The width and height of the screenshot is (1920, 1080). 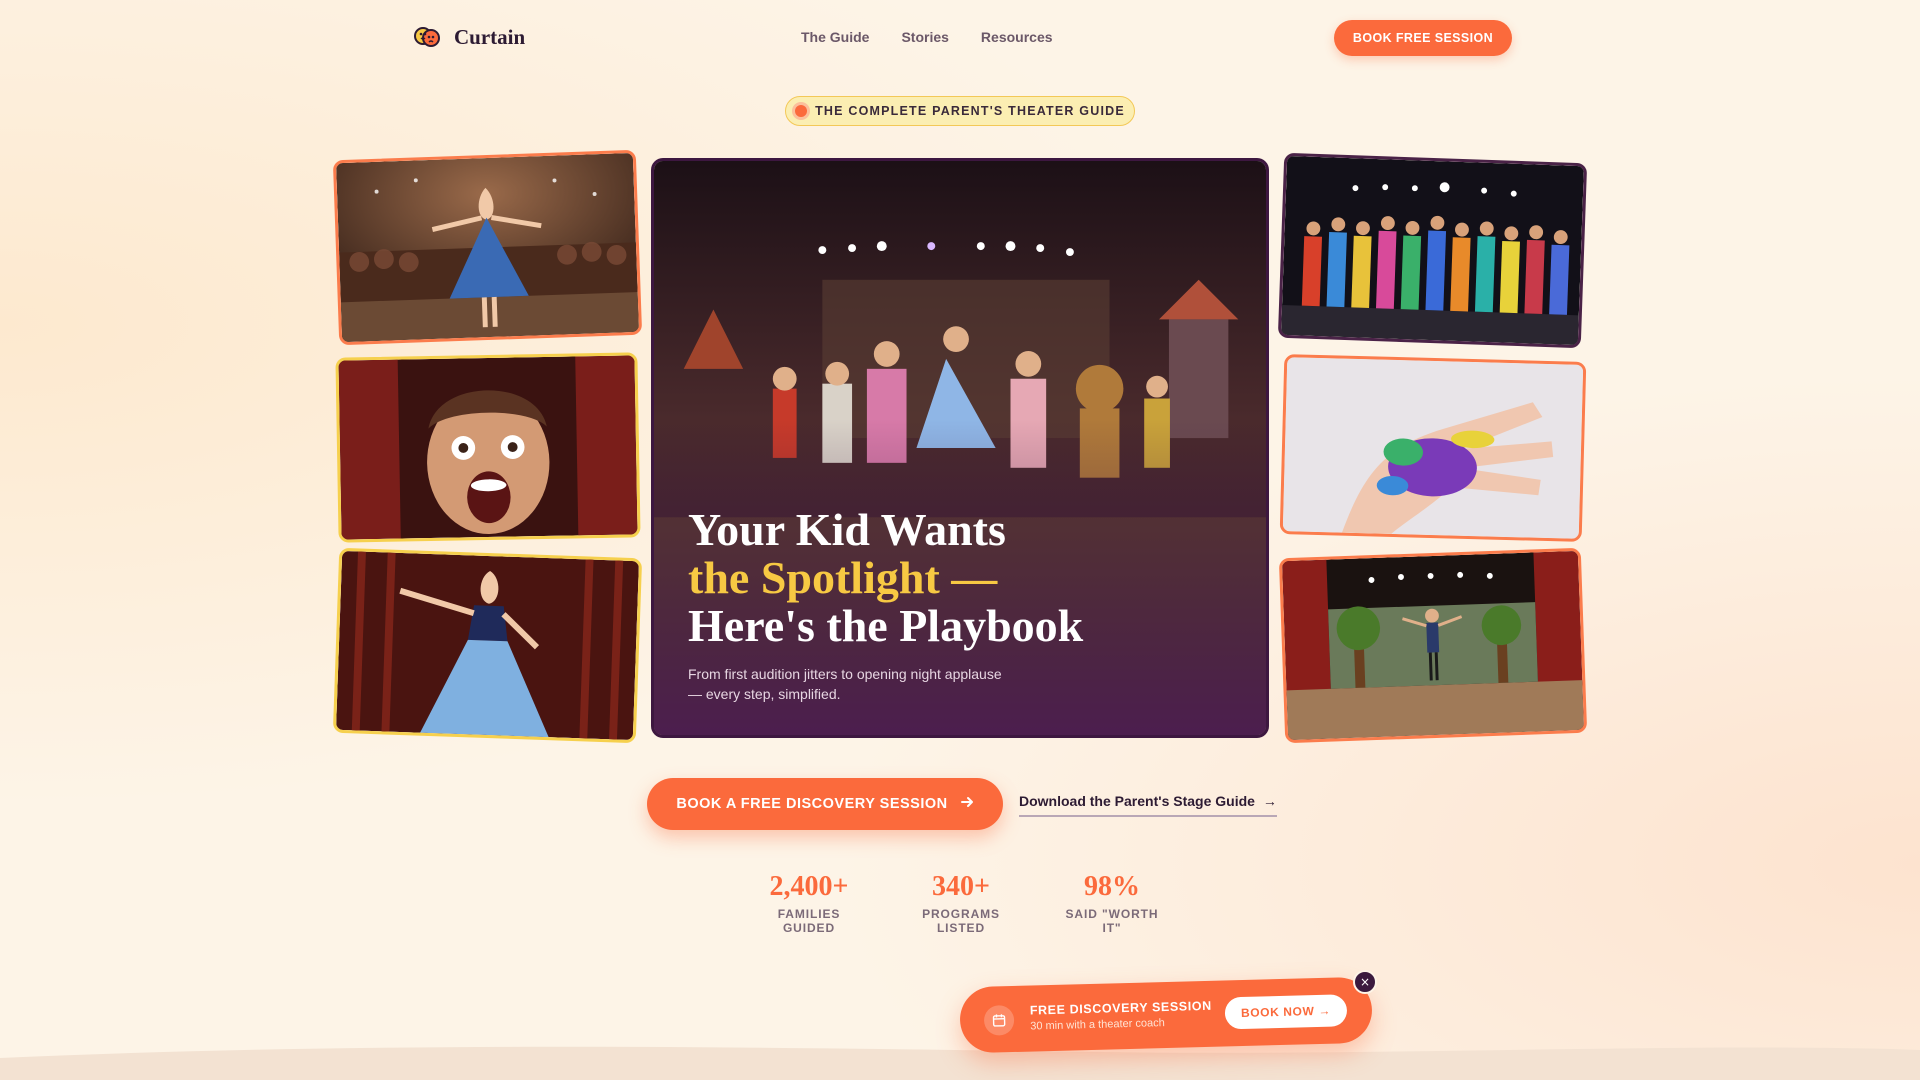 What do you see at coordinates (809, 921) in the screenshot?
I see `stat-label: FAMILIES GUIDED` at bounding box center [809, 921].